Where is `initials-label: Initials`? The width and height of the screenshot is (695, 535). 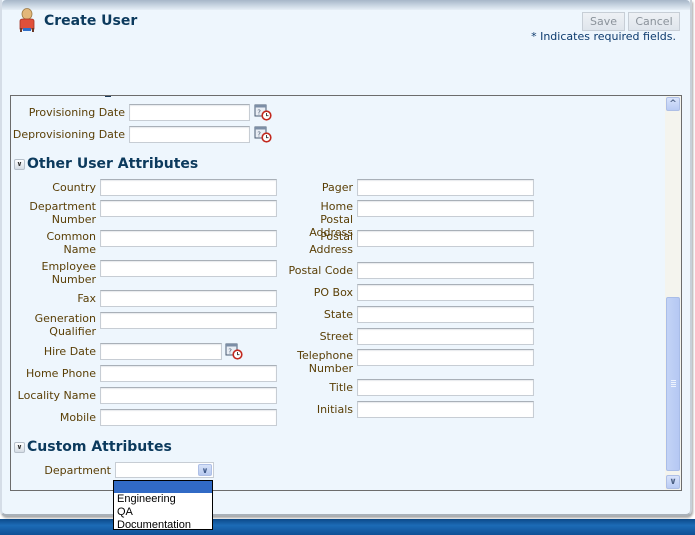 initials-label: Initials is located at coordinates (334, 409).